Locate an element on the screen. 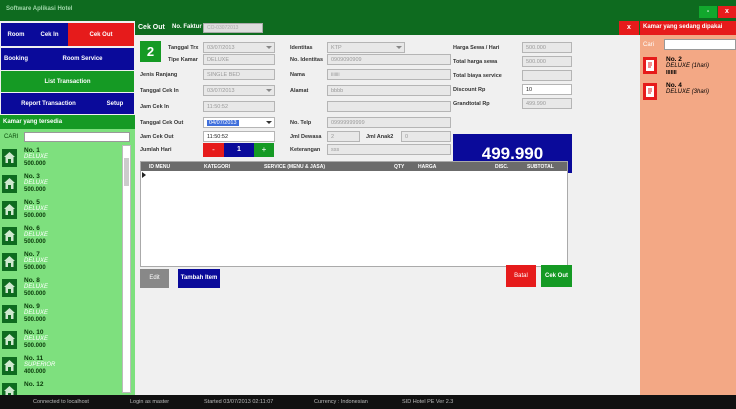 Image resolution: width=736 pixels, height=409 pixels. room-type: SUPERIOR is located at coordinates (40, 365).